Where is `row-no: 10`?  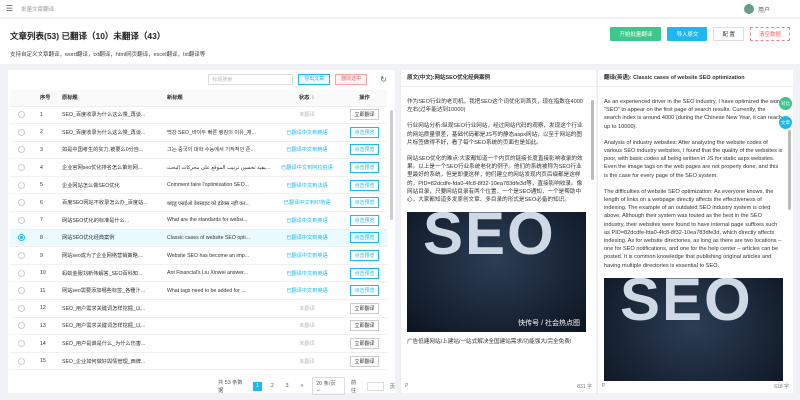 row-no: 10 is located at coordinates (51, 273).